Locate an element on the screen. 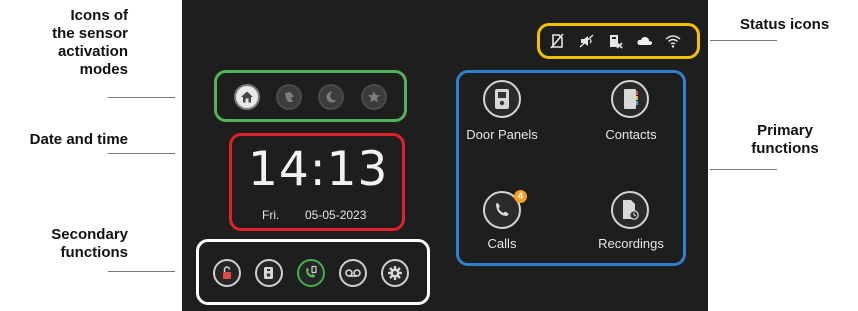 This screenshot has height=311, width=858. unlock-icon is located at coordinates (227, 272).